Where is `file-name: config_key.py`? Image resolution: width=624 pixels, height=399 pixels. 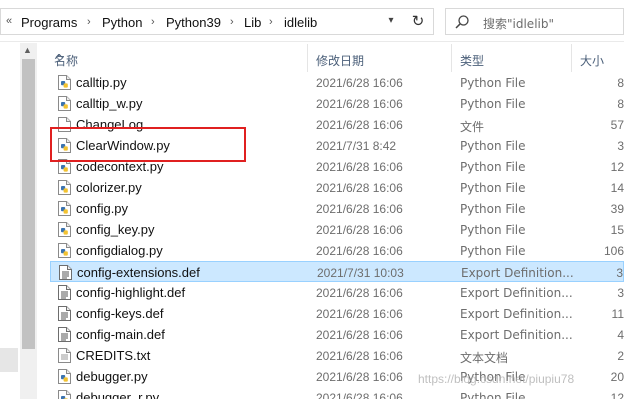 file-name: config_key.py is located at coordinates (115, 229).